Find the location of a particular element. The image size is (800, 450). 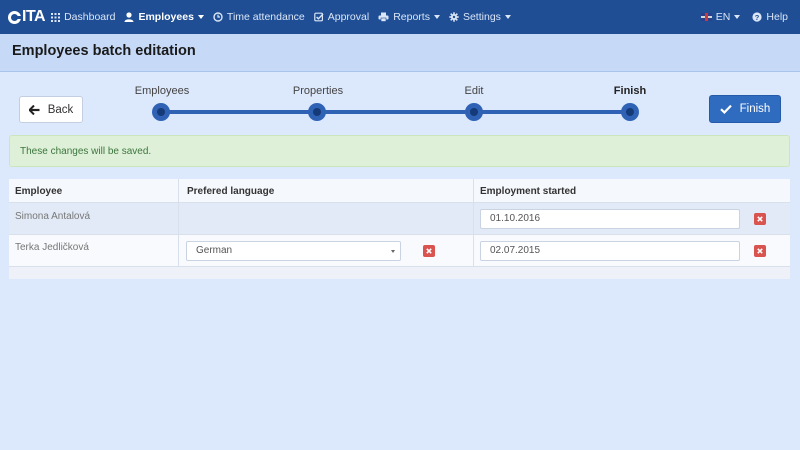

back-button-label: Back is located at coordinates (60, 109).